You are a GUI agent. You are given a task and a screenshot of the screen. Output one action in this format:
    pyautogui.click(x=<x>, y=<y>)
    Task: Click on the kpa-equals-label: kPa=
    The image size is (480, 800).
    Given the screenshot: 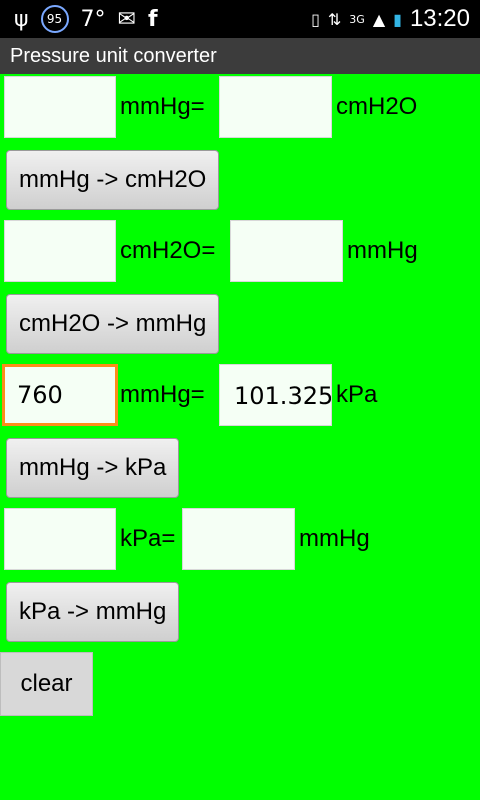 What is the action you would take?
    pyautogui.click(x=148, y=538)
    